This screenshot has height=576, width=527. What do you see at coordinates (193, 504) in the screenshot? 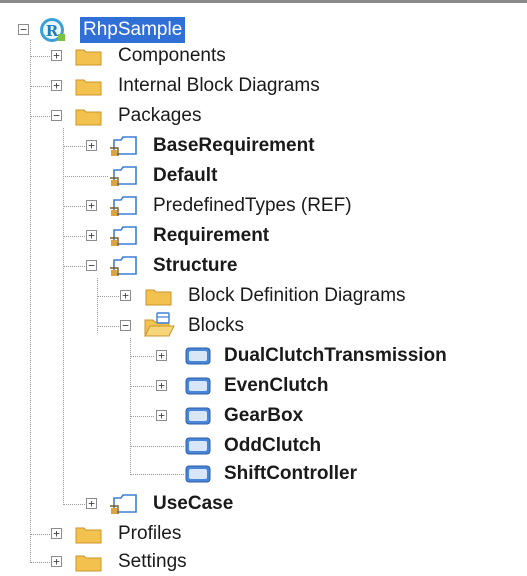
I see `tree-item-label: UseCase` at bounding box center [193, 504].